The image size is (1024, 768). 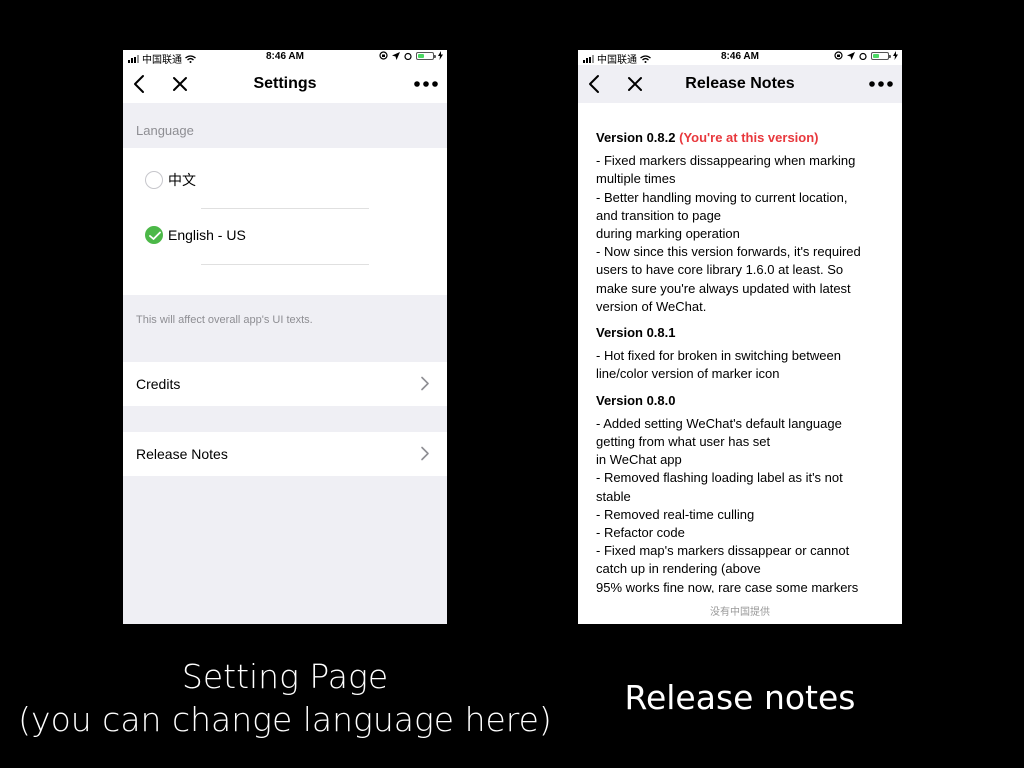 I want to click on release-note-line: catch up in rendering (above, so click(x=678, y=569).